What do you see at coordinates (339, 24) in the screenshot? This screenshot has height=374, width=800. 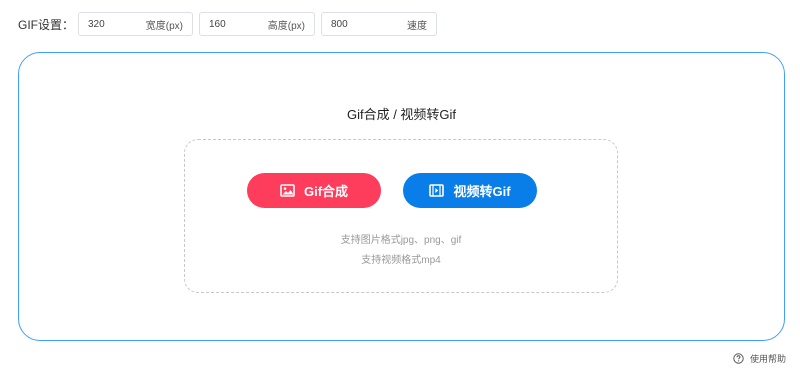 I see `speed-value: 800` at bounding box center [339, 24].